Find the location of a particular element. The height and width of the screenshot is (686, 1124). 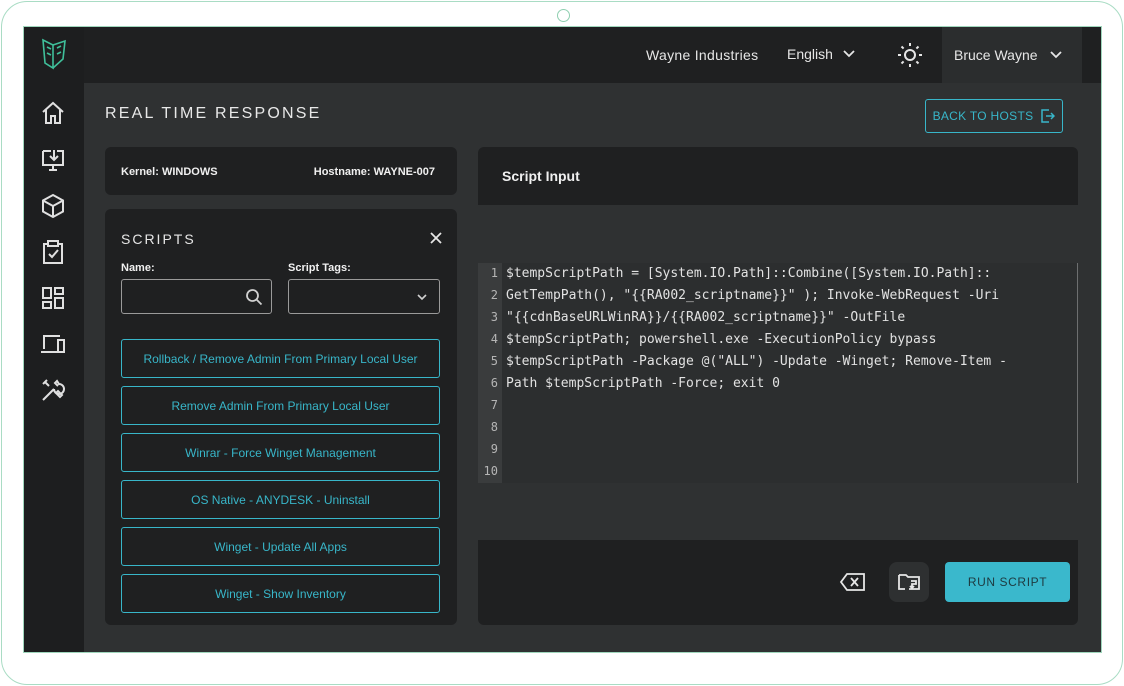

sidebar-item-devices is located at coordinates (53, 344).